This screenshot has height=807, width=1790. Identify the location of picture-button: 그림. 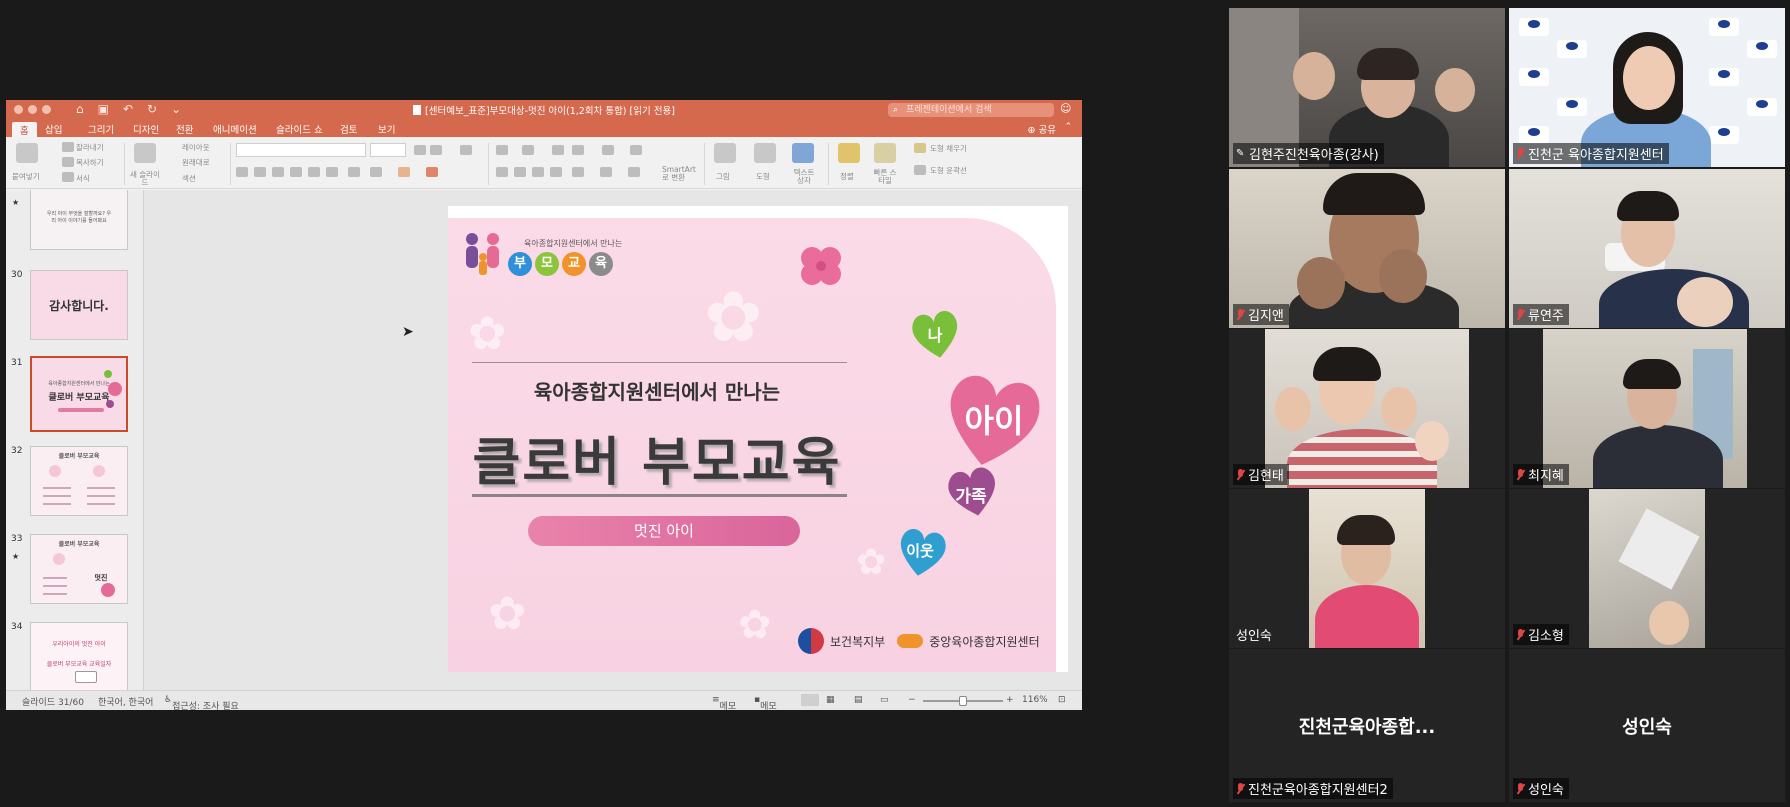
(723, 176).